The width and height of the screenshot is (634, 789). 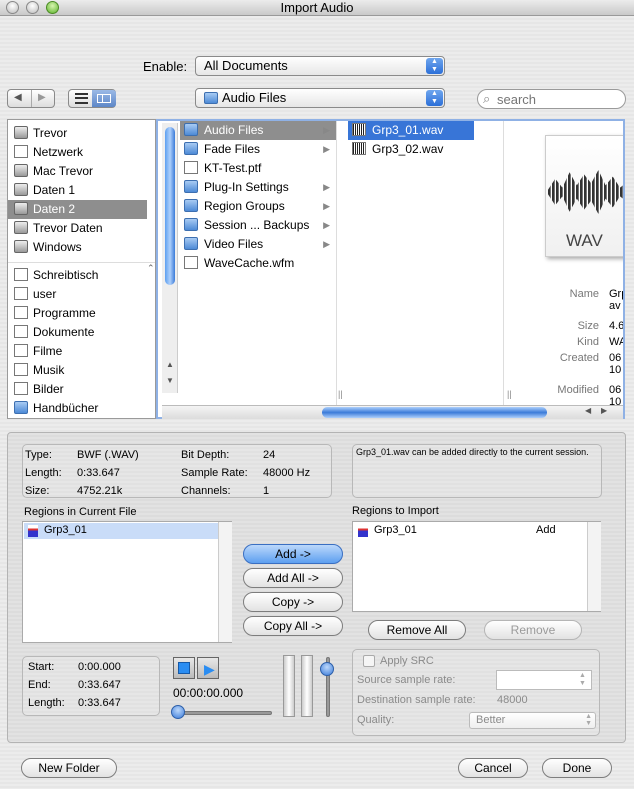 I want to click on sidebar-item: Dokumente, so click(x=54, y=332).